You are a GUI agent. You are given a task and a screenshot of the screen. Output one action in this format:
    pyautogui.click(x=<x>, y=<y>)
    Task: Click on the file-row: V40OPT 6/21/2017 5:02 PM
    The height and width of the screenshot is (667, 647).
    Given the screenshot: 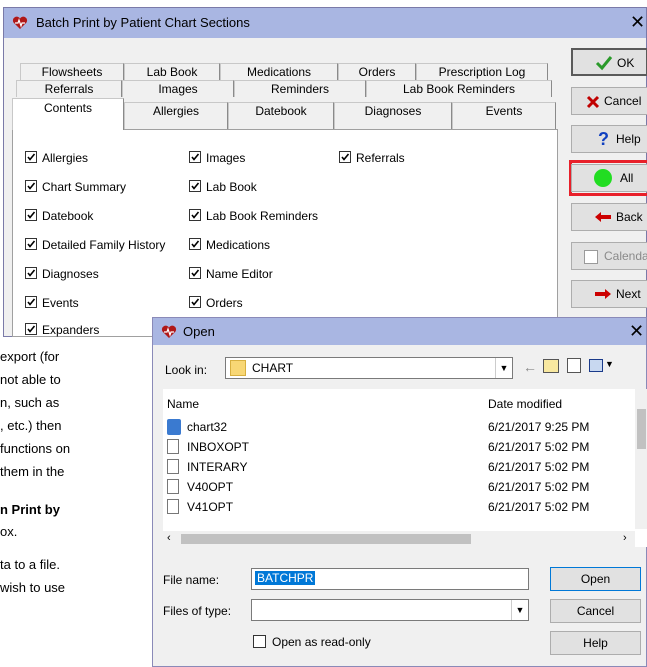 What is the action you would take?
    pyautogui.click(x=400, y=487)
    